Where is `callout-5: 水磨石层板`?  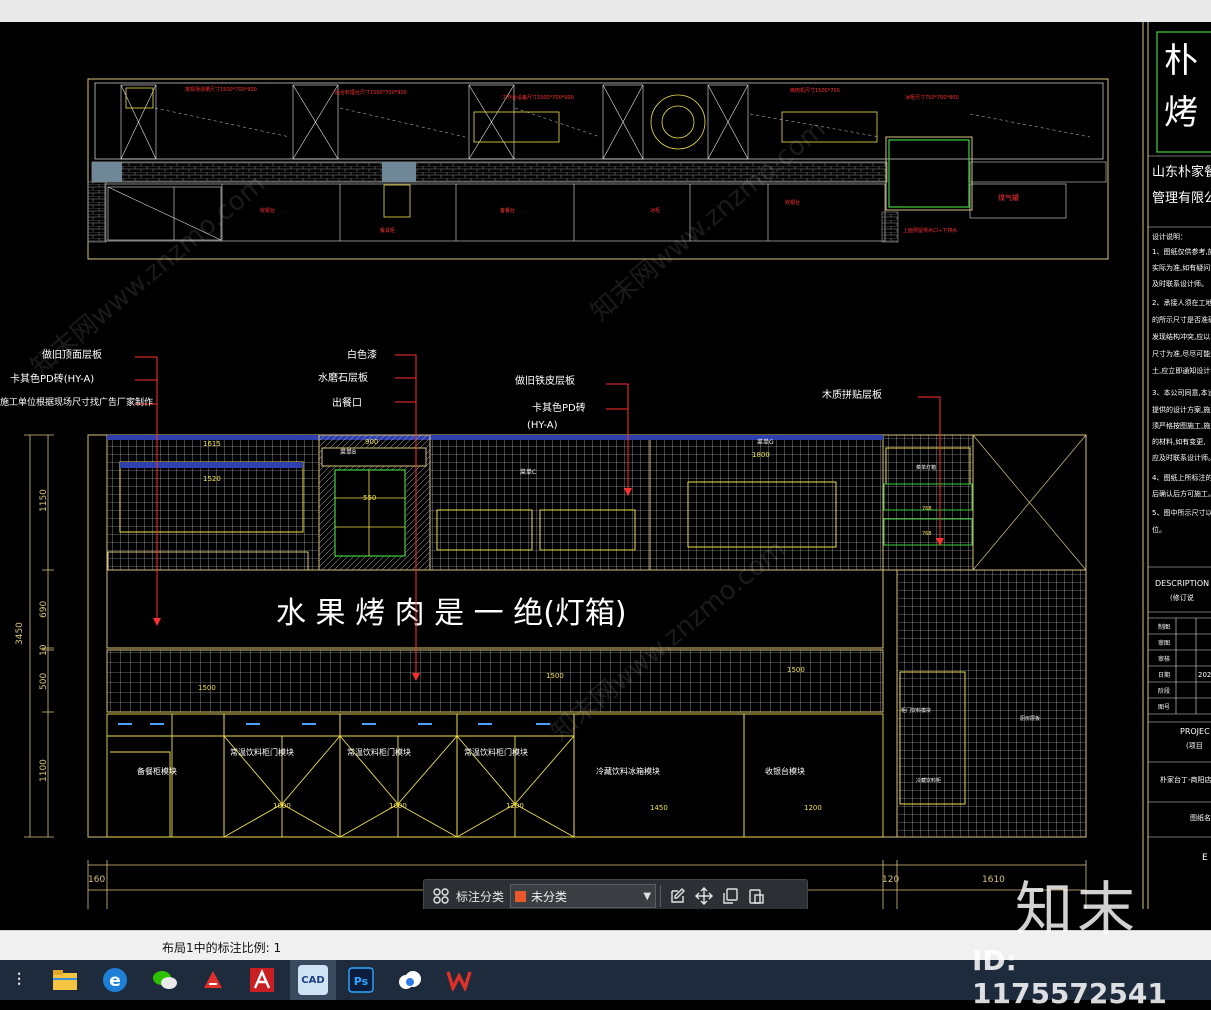
callout-5: 水磨石层板 is located at coordinates (343, 377).